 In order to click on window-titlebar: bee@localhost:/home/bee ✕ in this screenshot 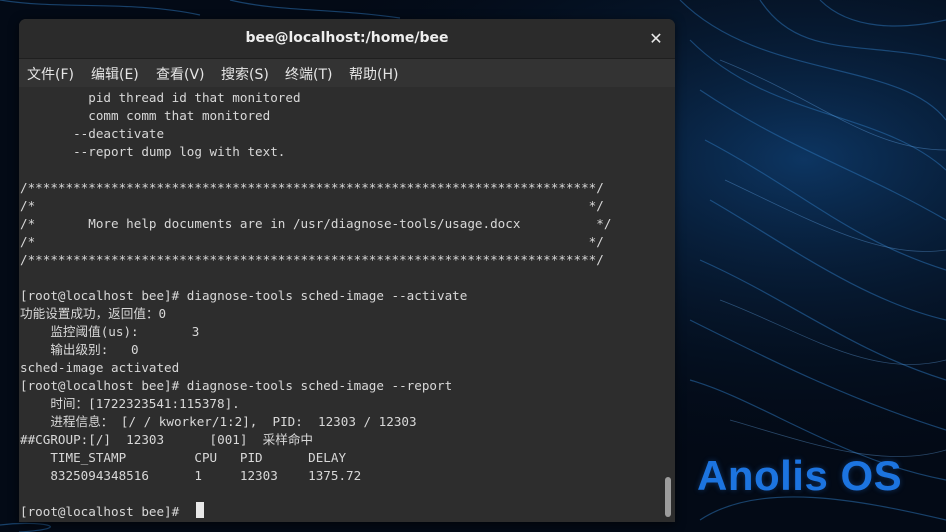, I will do `click(347, 39)`.